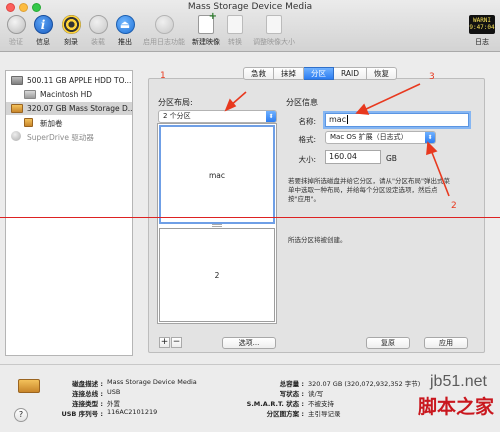 This screenshot has width=500, height=432. Describe the element at coordinates (177, 116) in the screenshot. I see `partition-layout-value: 2 个分区` at that location.